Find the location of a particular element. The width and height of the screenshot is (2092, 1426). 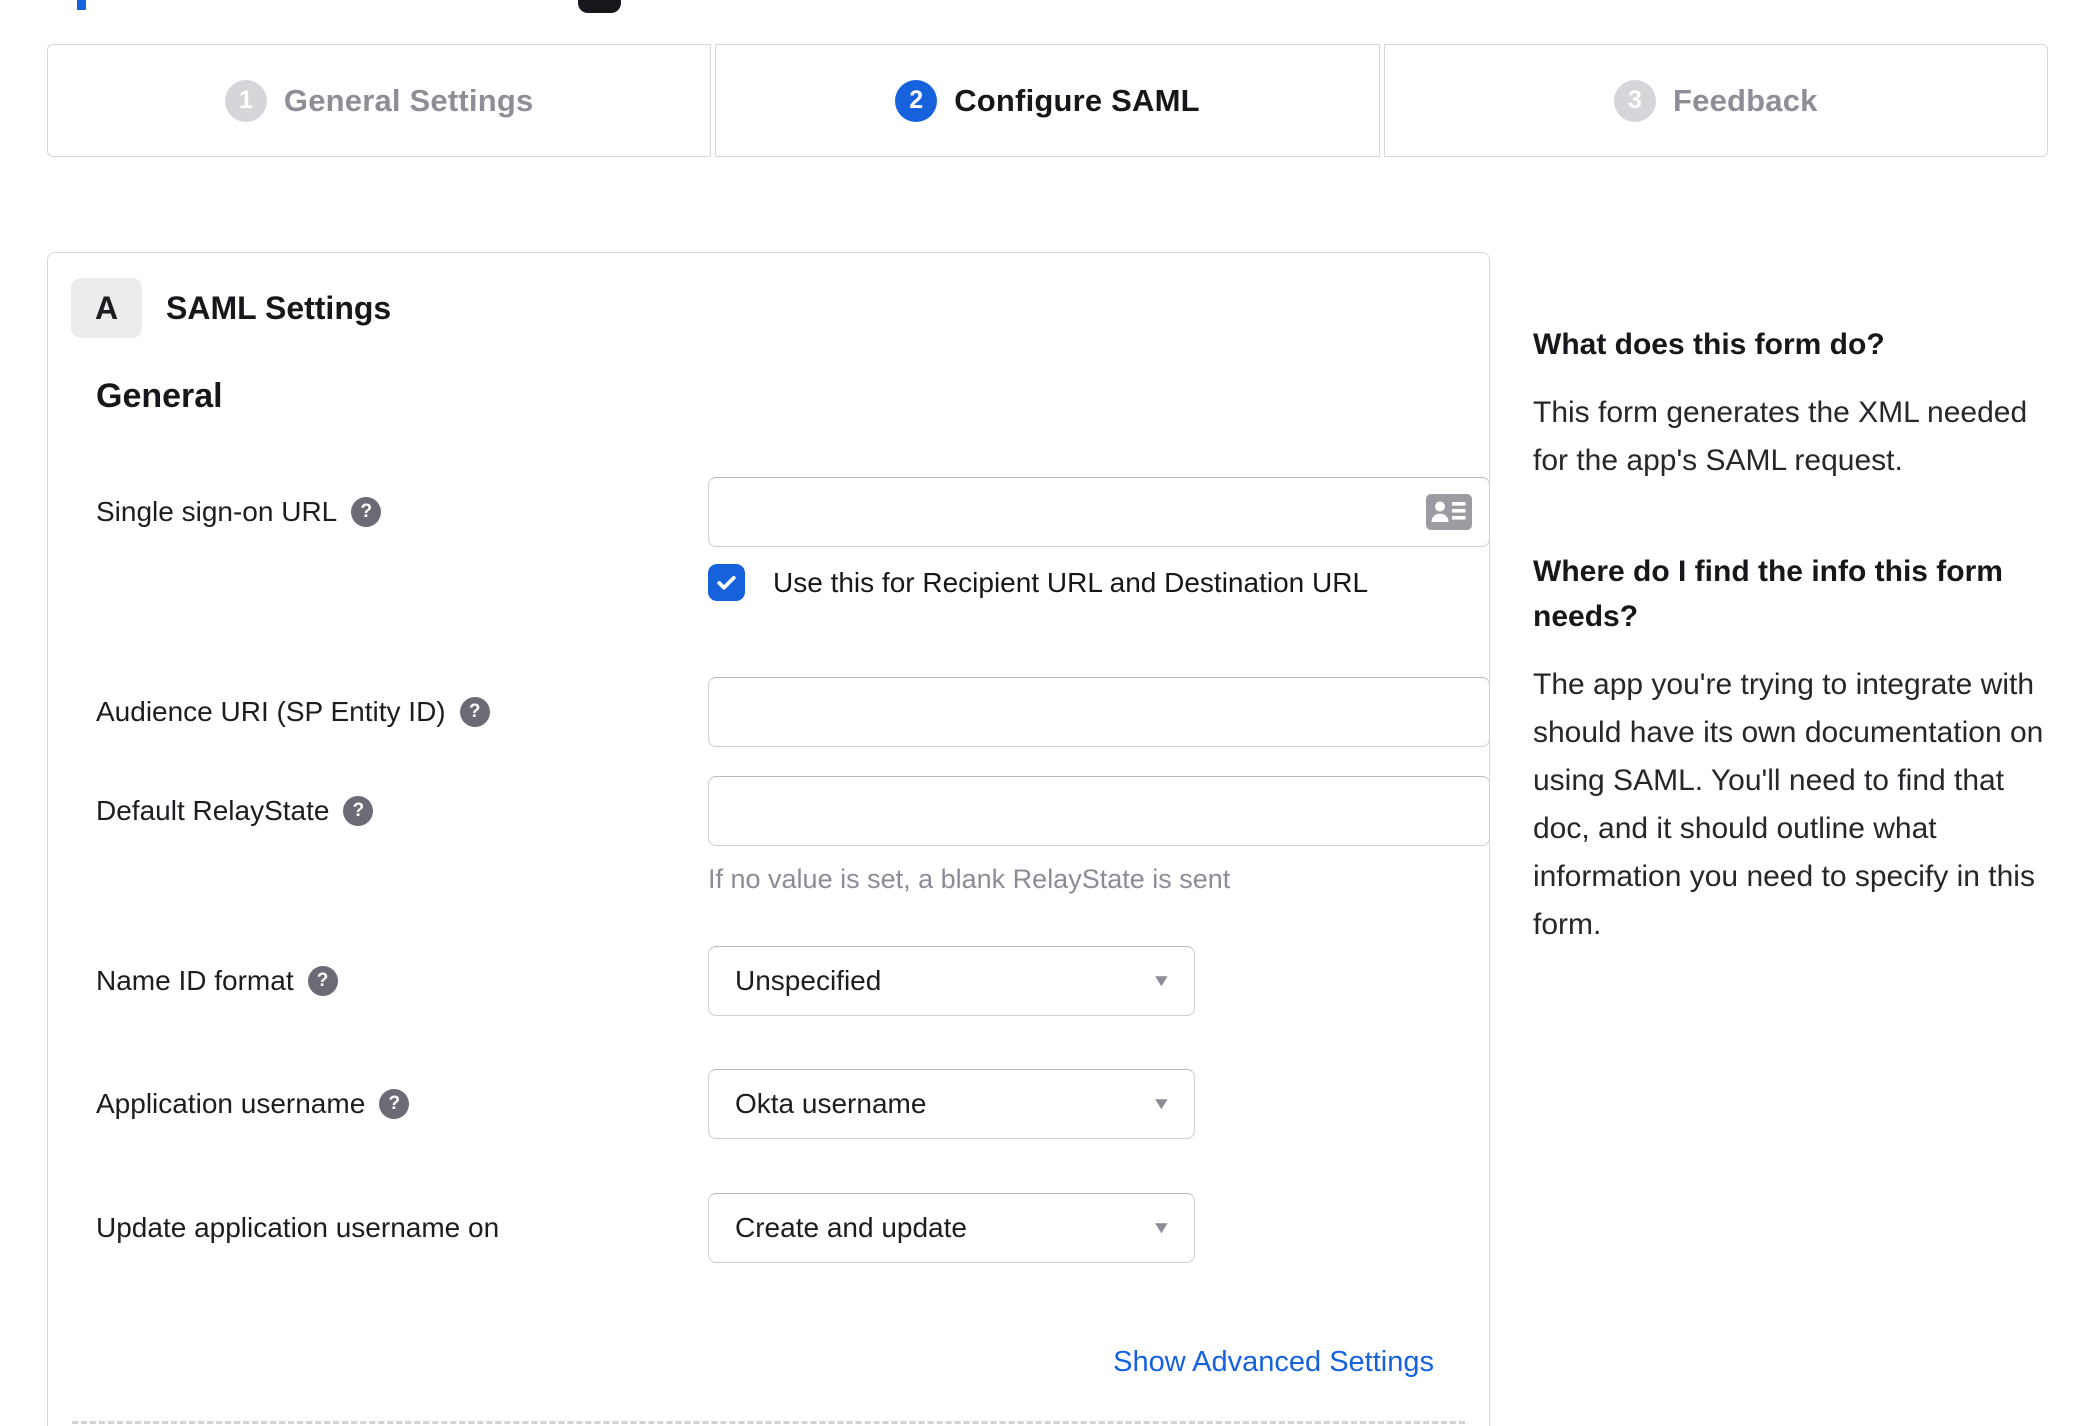

name-id-format-label-wrap: Name ID format ? is located at coordinates (217, 981).